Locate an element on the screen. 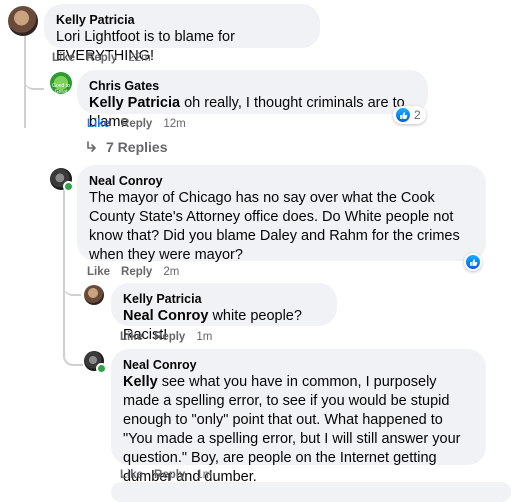 The height and width of the screenshot is (502, 522). comment-time: 22m is located at coordinates (139, 58).